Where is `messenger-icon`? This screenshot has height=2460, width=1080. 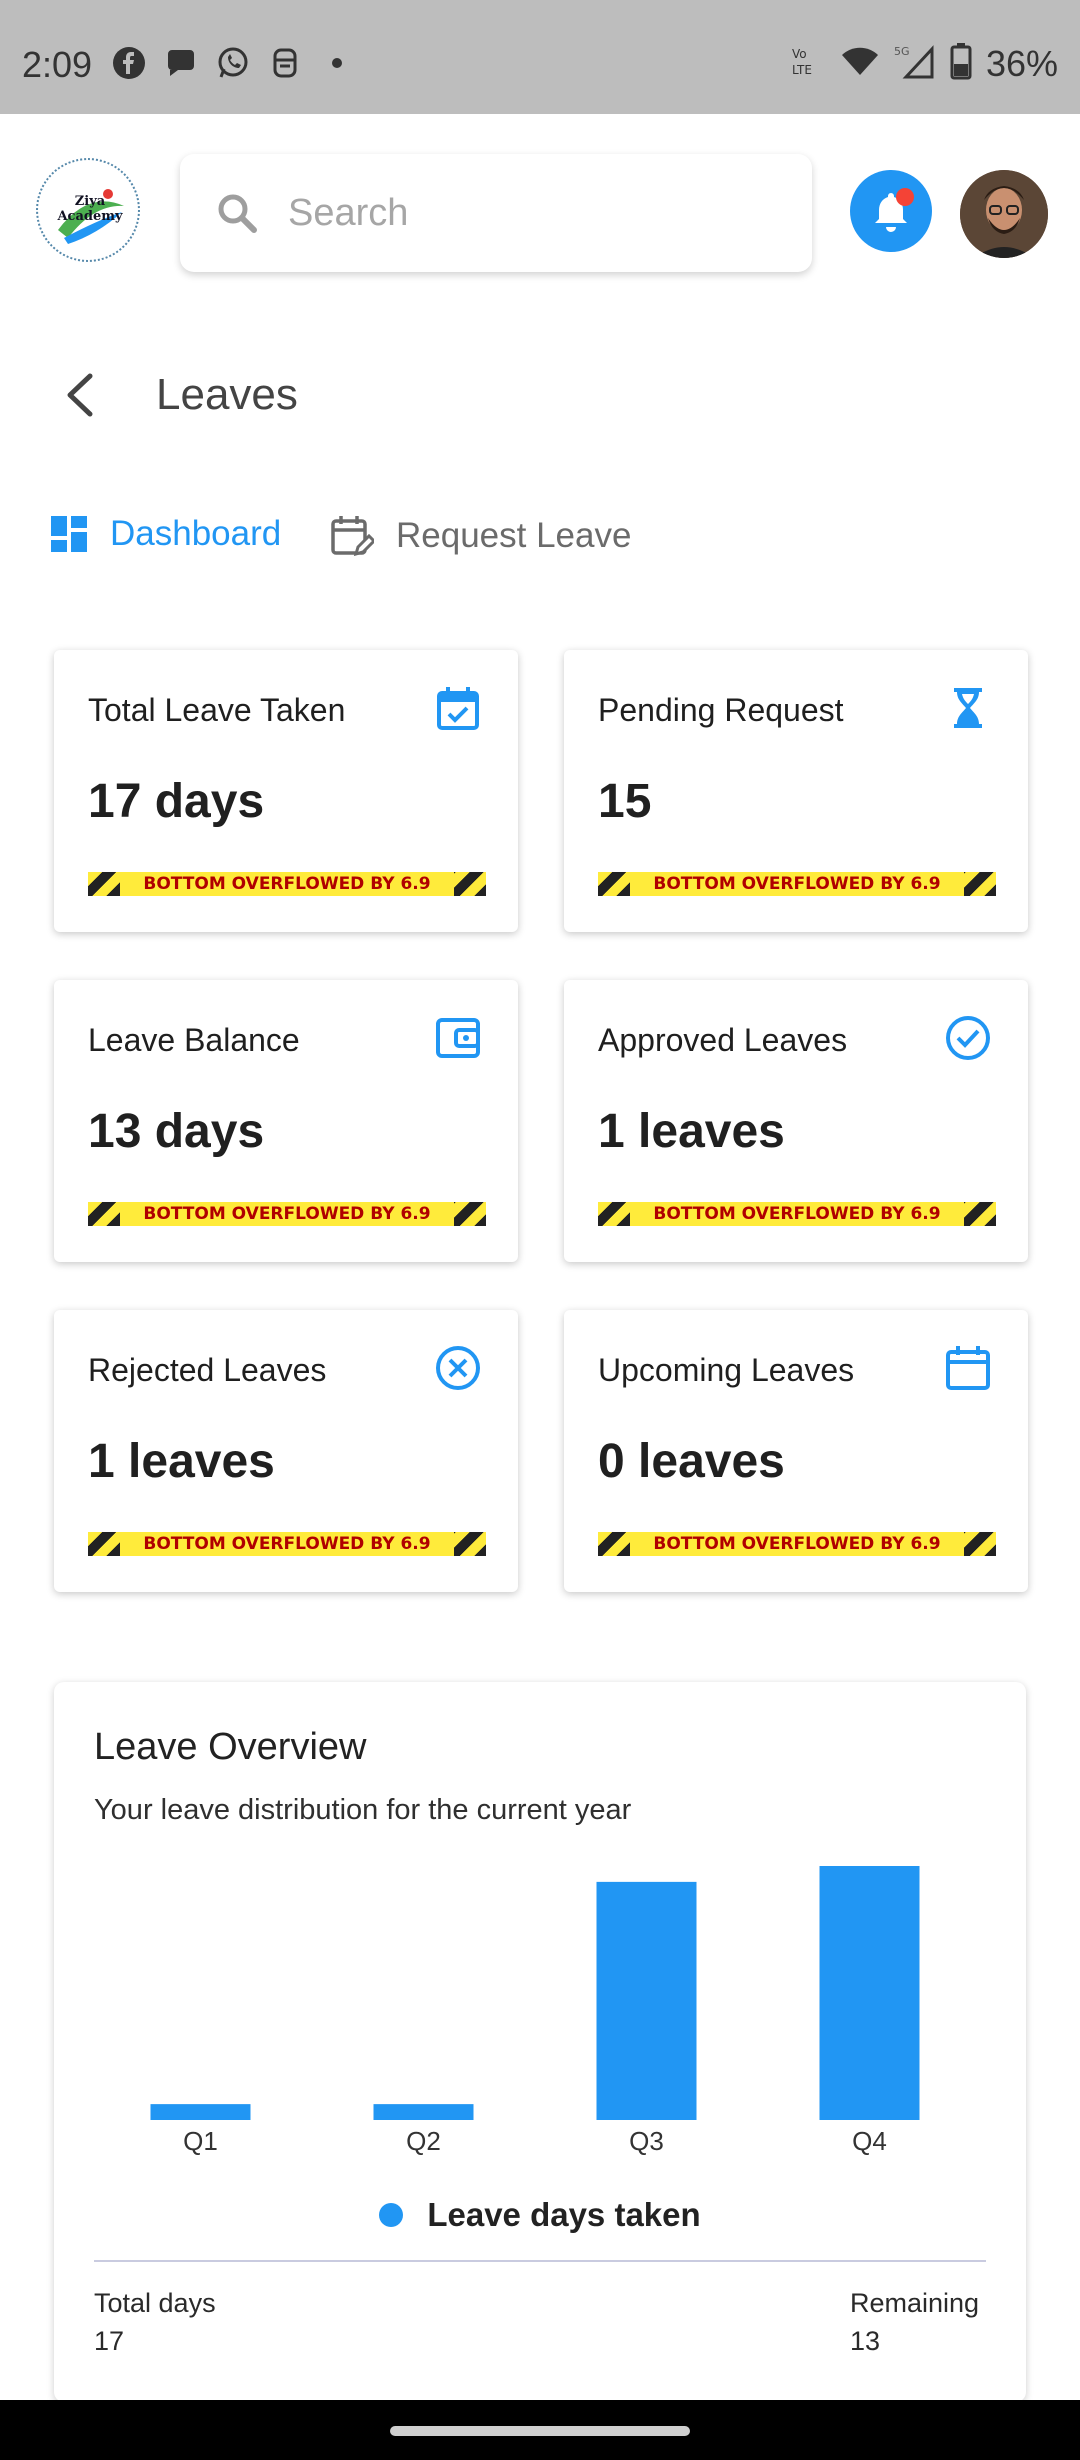 messenger-icon is located at coordinates (181, 63).